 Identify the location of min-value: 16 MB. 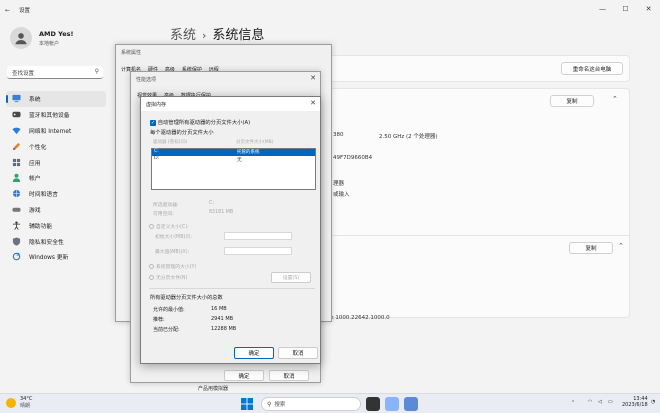
(219, 309).